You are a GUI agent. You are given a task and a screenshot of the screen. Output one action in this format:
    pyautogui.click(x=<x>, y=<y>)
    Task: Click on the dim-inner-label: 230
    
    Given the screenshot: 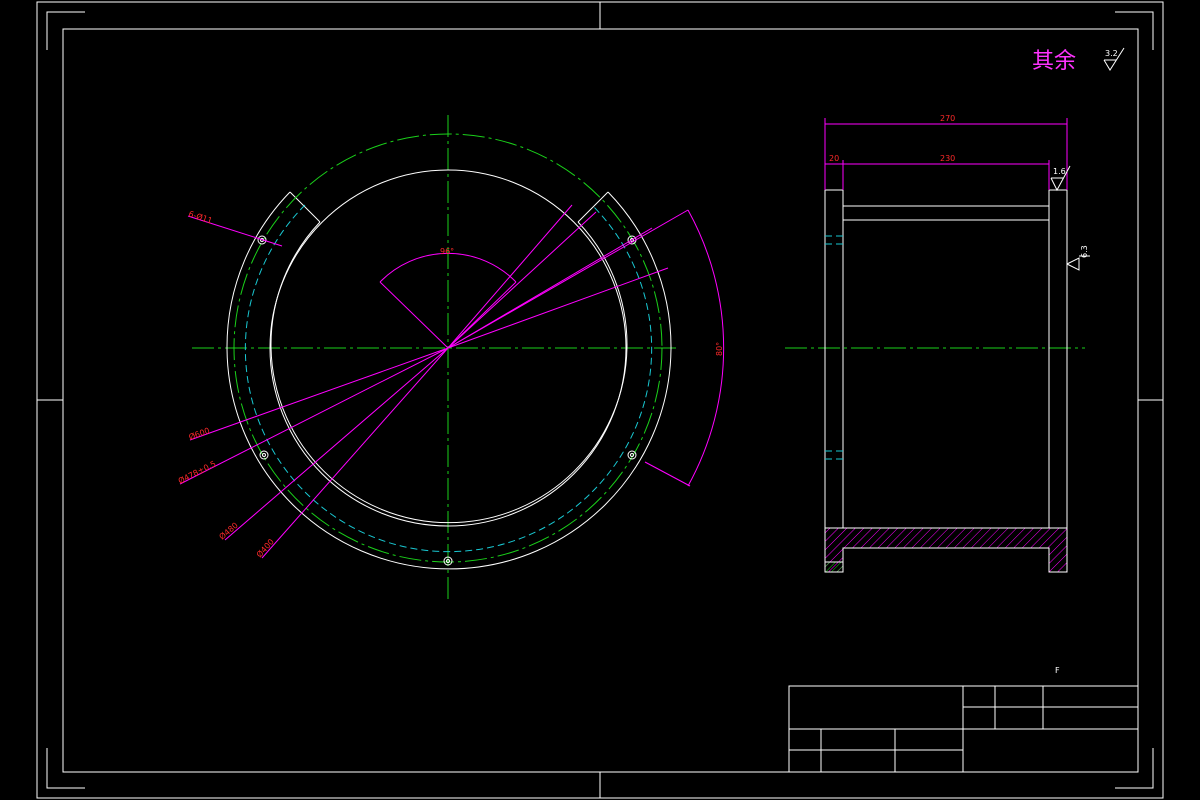 What is the action you would take?
    pyautogui.click(x=947, y=158)
    